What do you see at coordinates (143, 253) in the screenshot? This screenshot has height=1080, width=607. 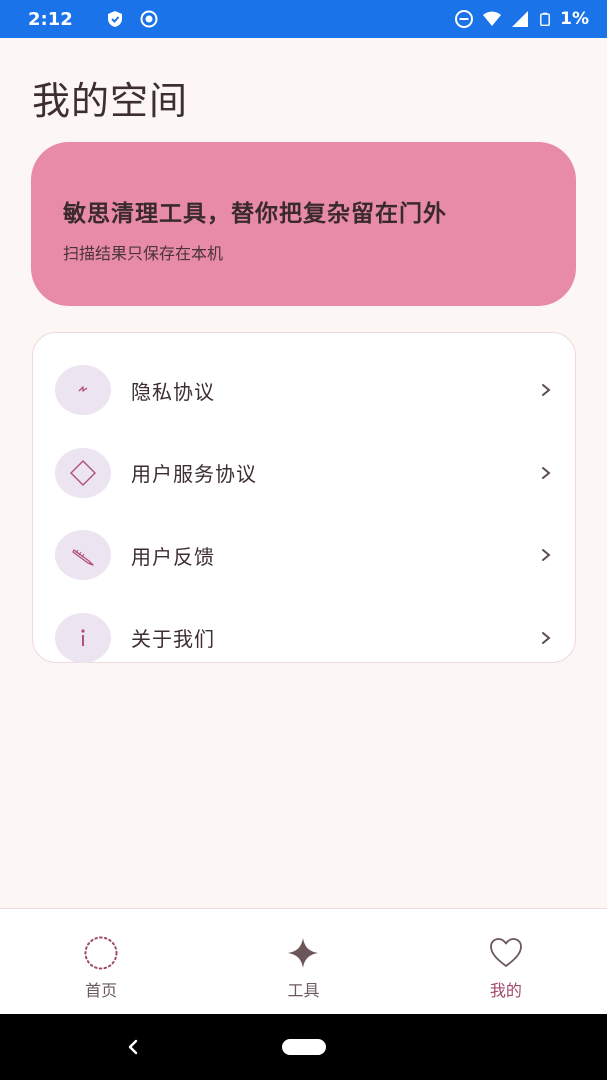 I see `banner-subtitle: 扫描结果只保存在本机` at bounding box center [143, 253].